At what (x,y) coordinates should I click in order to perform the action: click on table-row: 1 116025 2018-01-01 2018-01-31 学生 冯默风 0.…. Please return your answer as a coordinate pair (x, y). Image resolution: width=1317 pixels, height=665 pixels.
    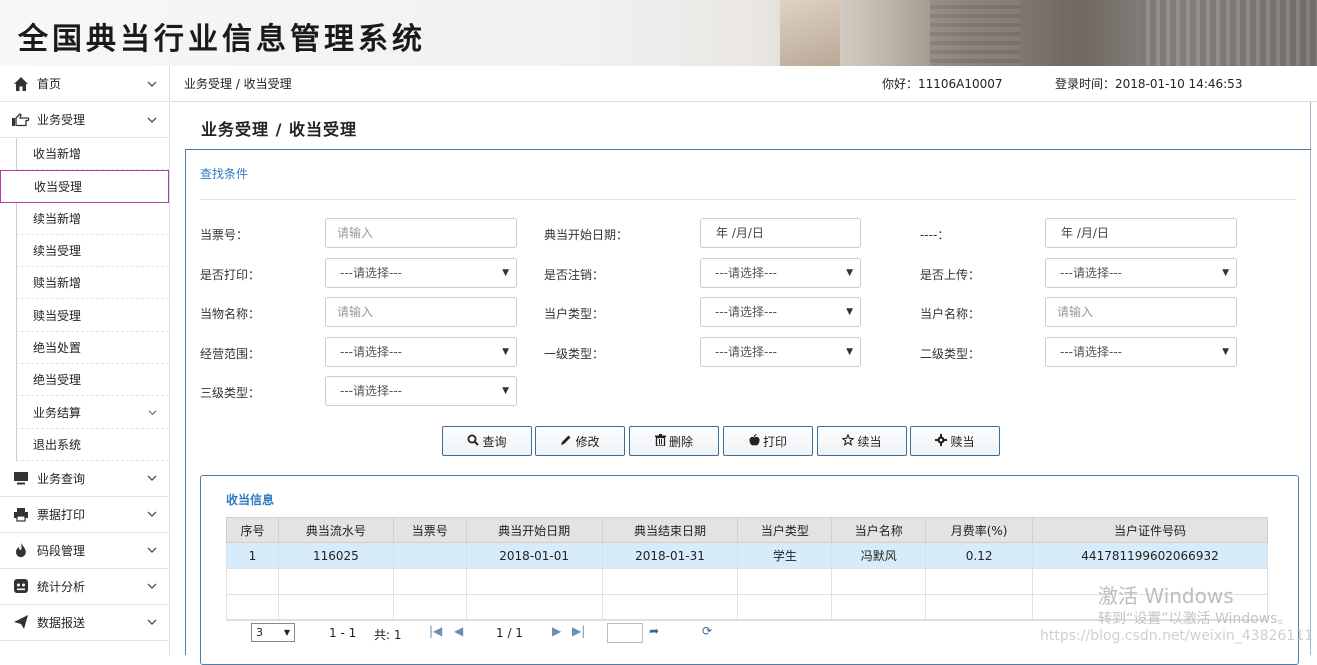
    Looking at the image, I should click on (747, 555).